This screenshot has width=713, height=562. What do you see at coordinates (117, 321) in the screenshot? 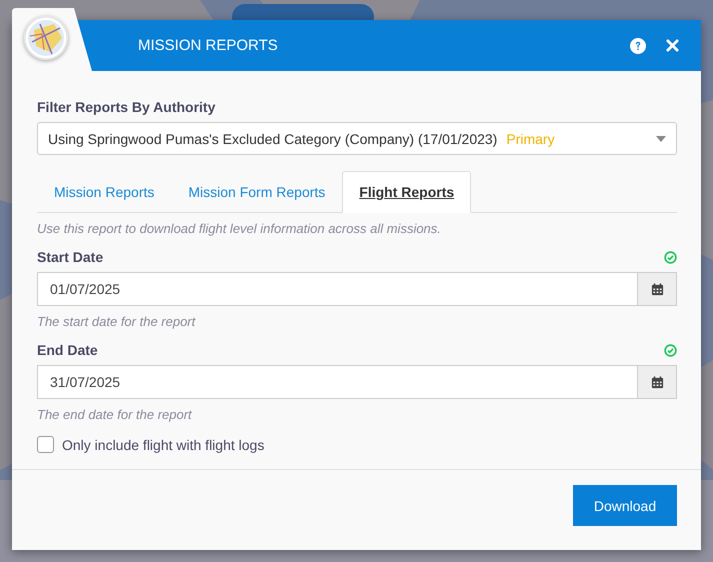
I see `field-hint: The start date for the report` at bounding box center [117, 321].